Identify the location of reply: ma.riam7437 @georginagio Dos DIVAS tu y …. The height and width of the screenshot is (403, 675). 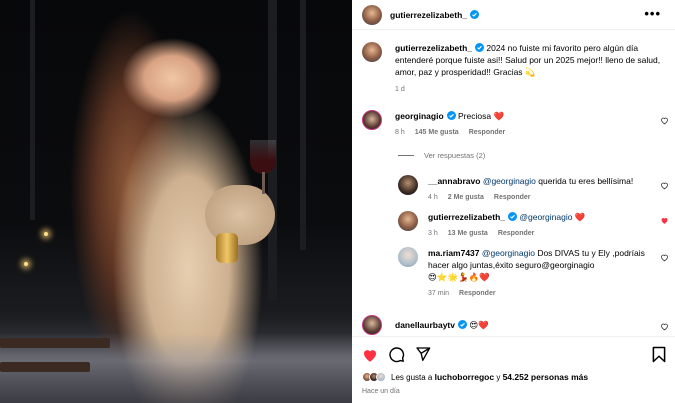
(528, 273).